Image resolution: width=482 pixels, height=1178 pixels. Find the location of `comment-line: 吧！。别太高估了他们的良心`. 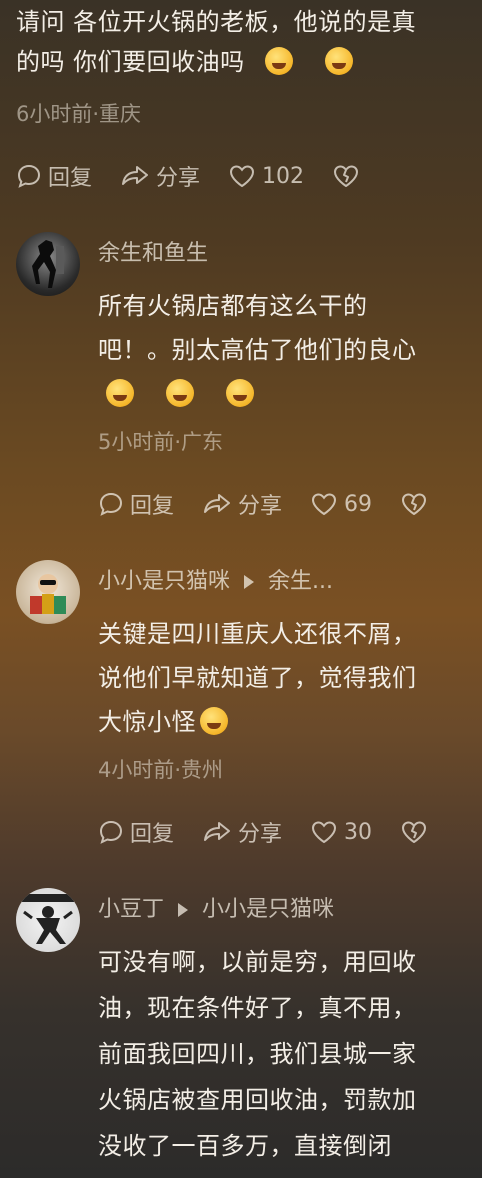

comment-line: 吧！。别太高估了他们的良心 is located at coordinates (257, 350).